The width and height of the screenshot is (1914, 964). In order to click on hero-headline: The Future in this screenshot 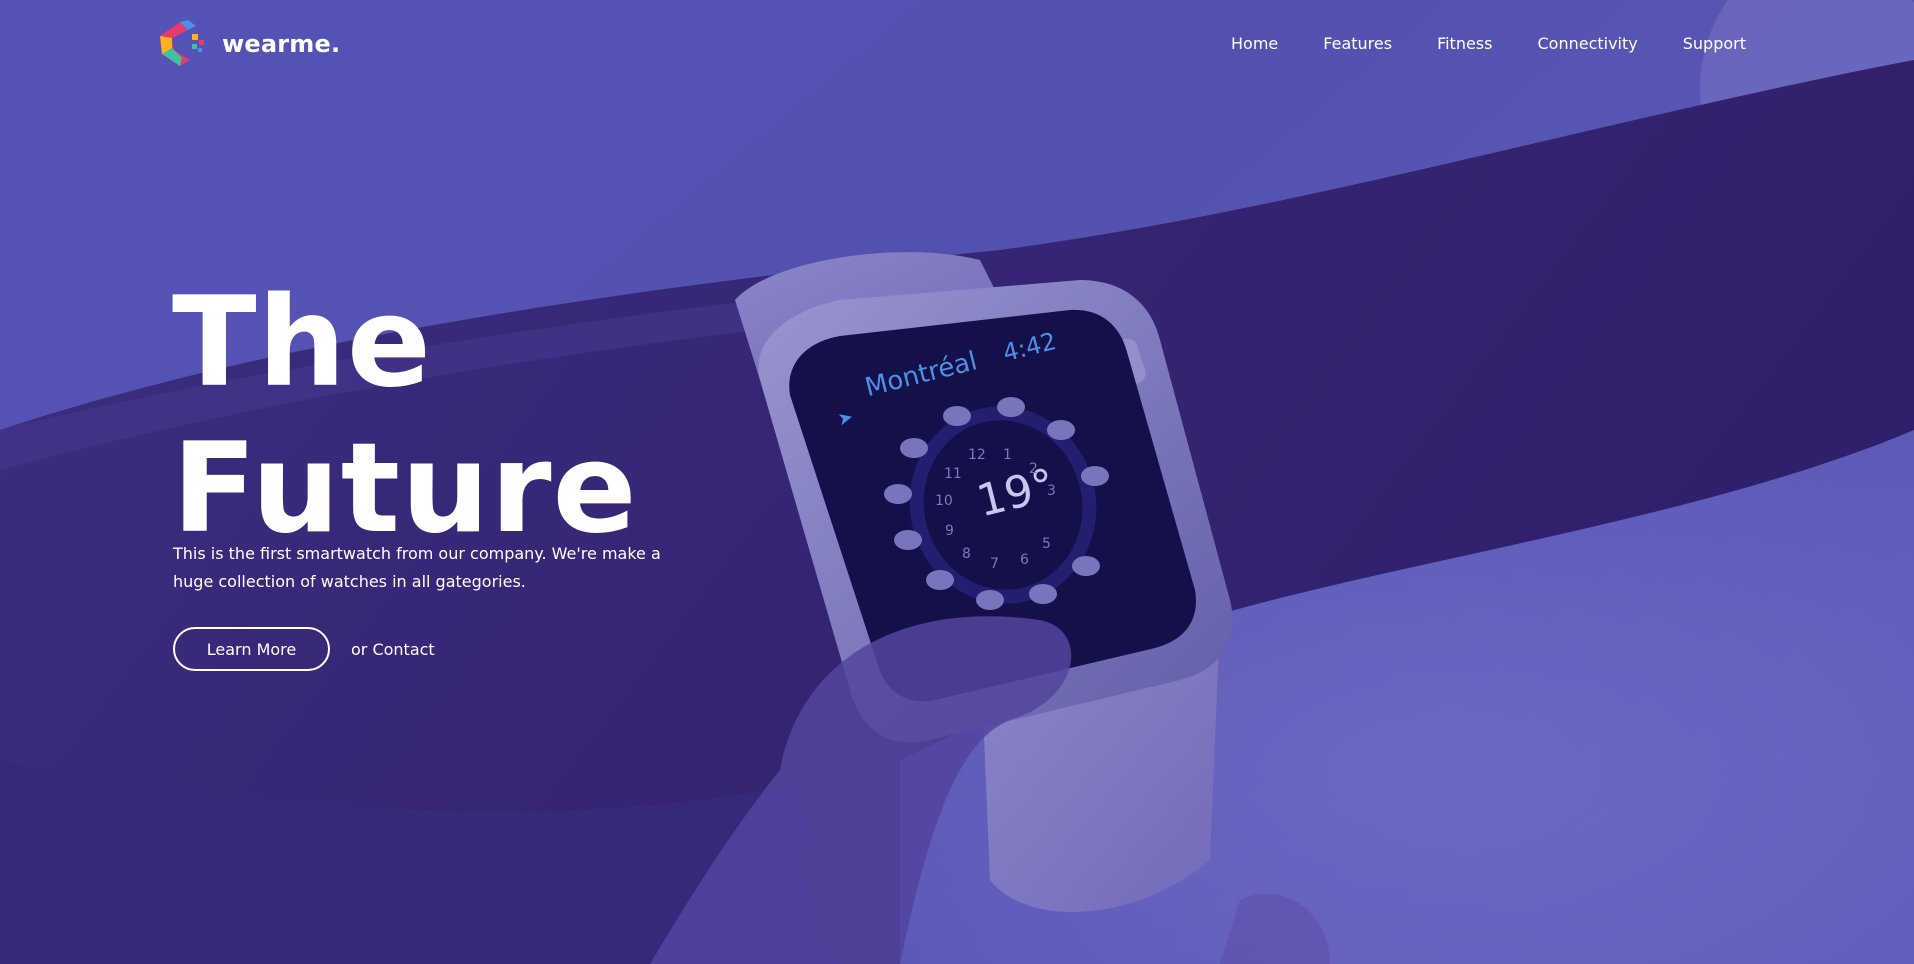, I will do `click(405, 416)`.